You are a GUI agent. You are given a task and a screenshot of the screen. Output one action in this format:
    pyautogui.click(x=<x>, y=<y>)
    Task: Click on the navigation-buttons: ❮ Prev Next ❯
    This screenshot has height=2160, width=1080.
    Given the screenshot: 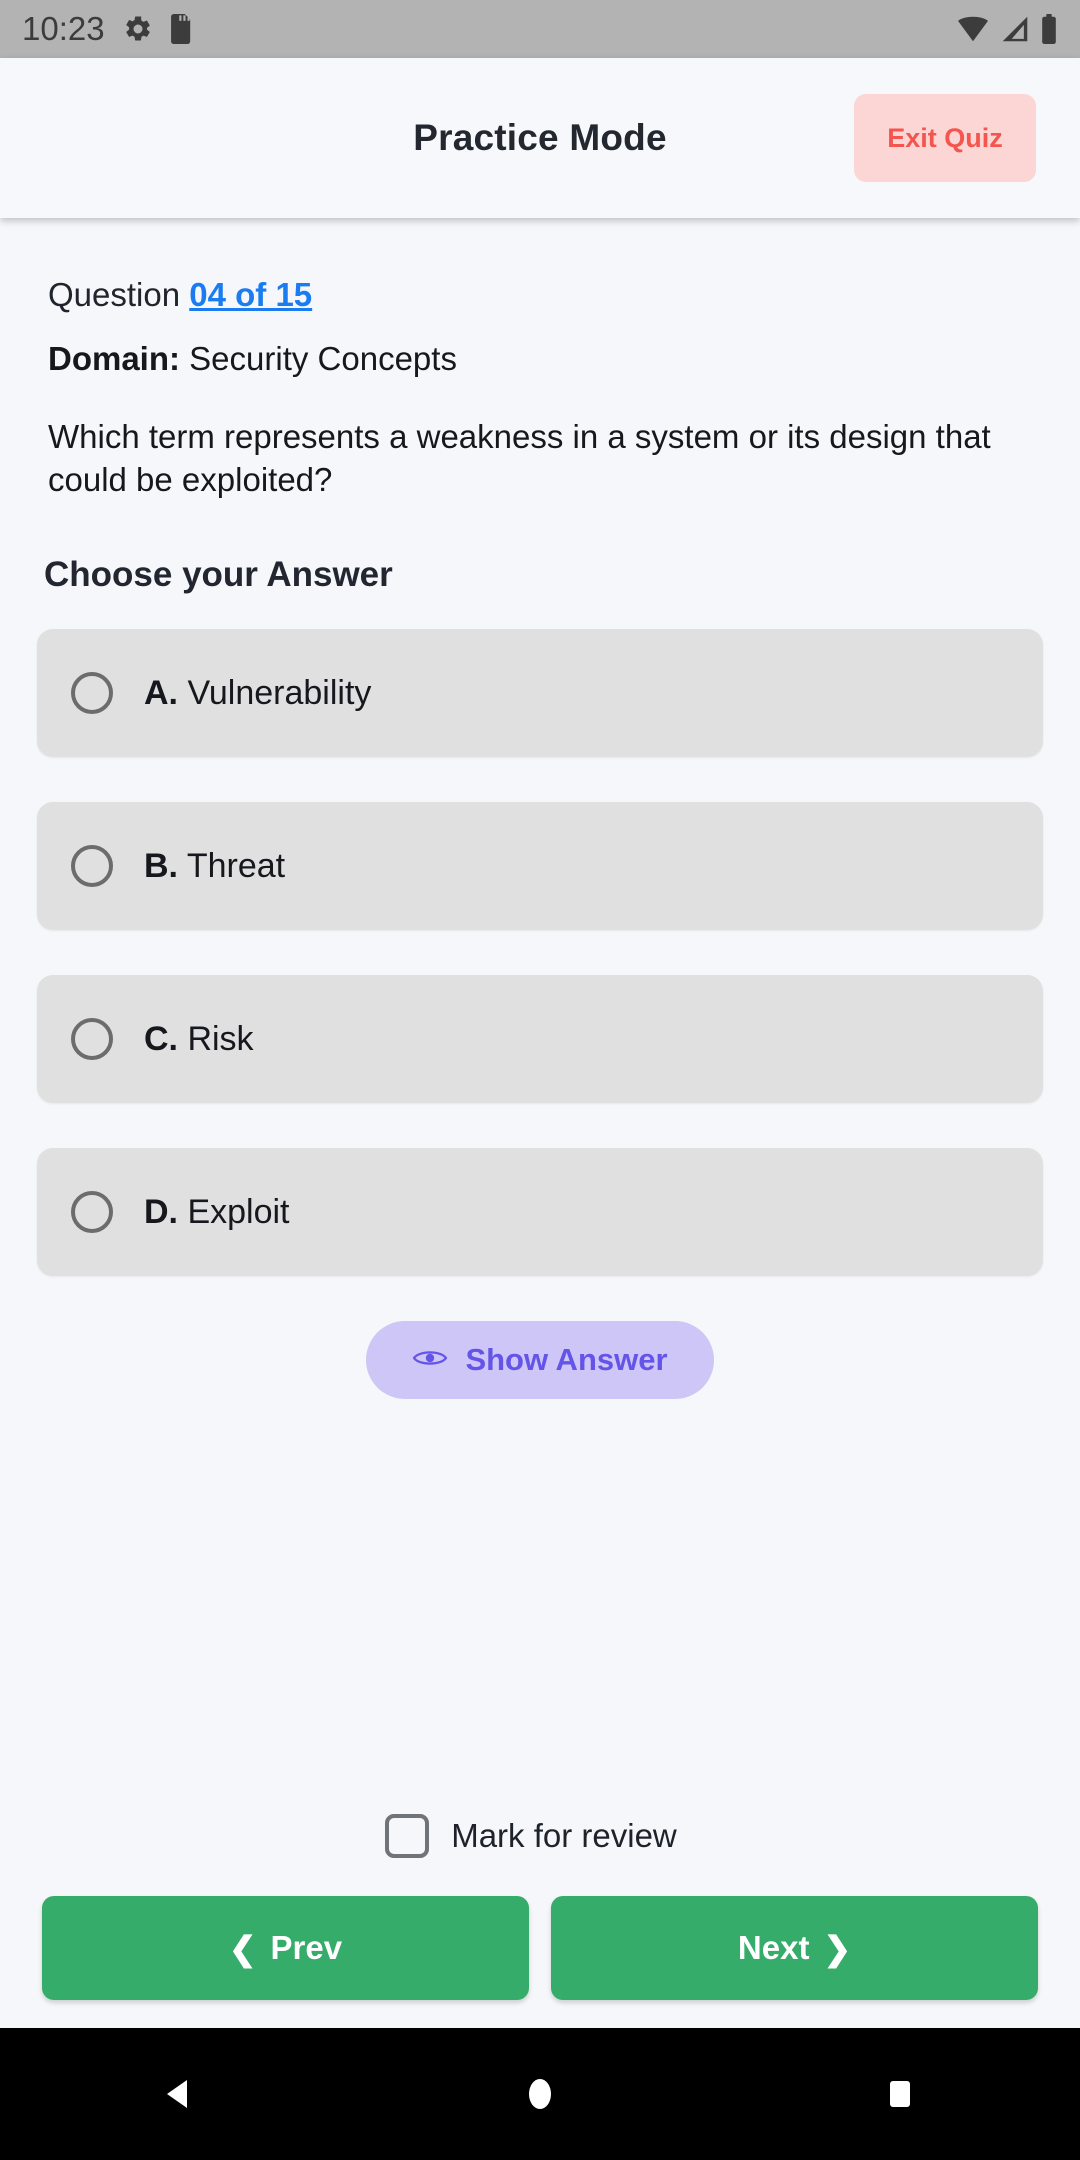 What is the action you would take?
    pyautogui.click(x=540, y=1962)
    